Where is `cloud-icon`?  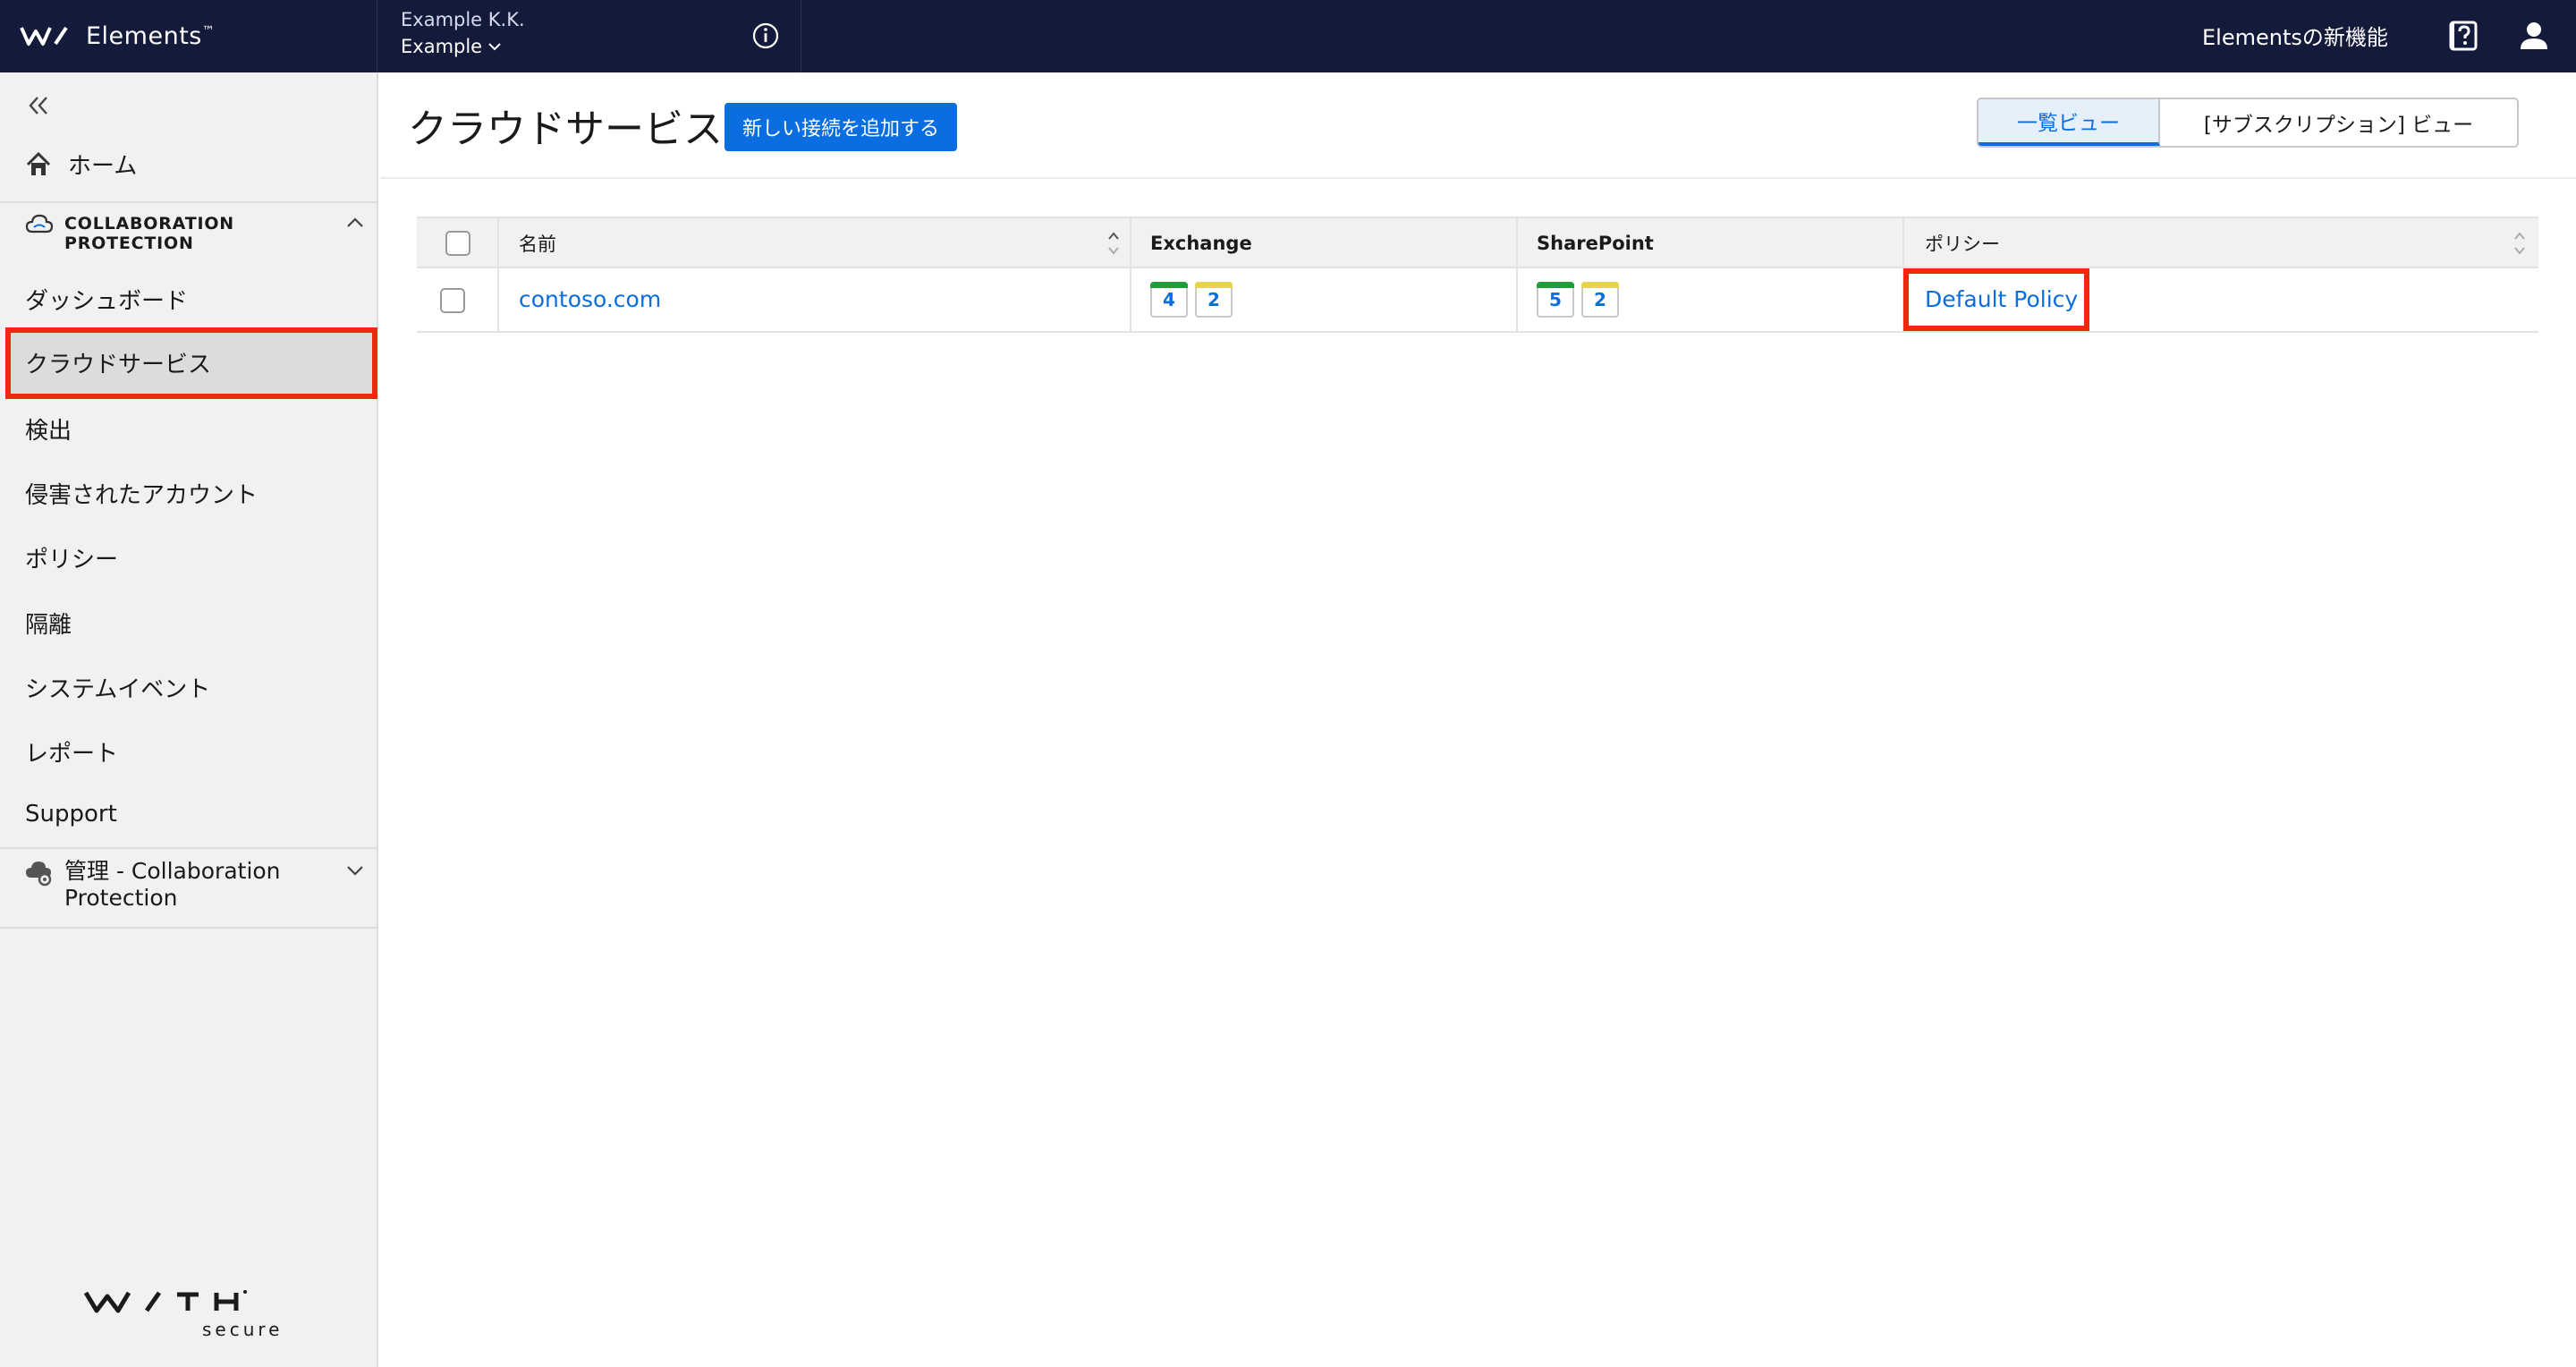
cloud-icon is located at coordinates (39, 223).